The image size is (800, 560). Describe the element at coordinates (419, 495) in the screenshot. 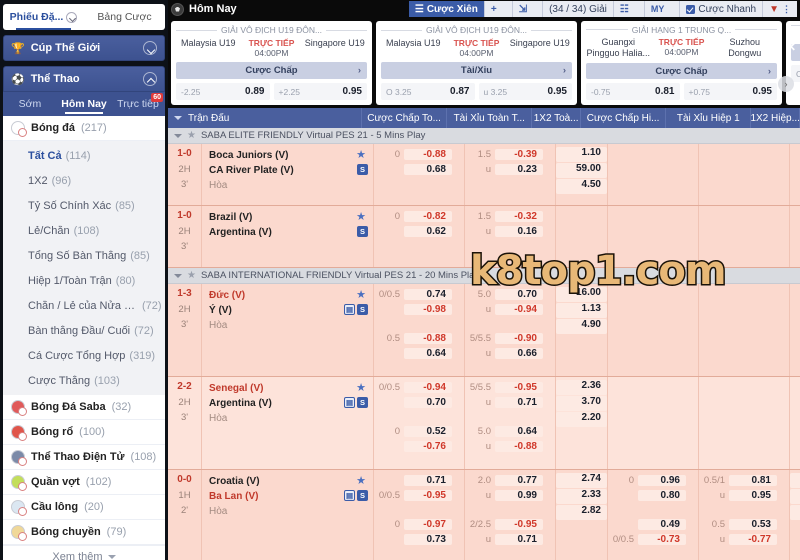

I see `odd-line: 0/0.5 -0.95` at that location.